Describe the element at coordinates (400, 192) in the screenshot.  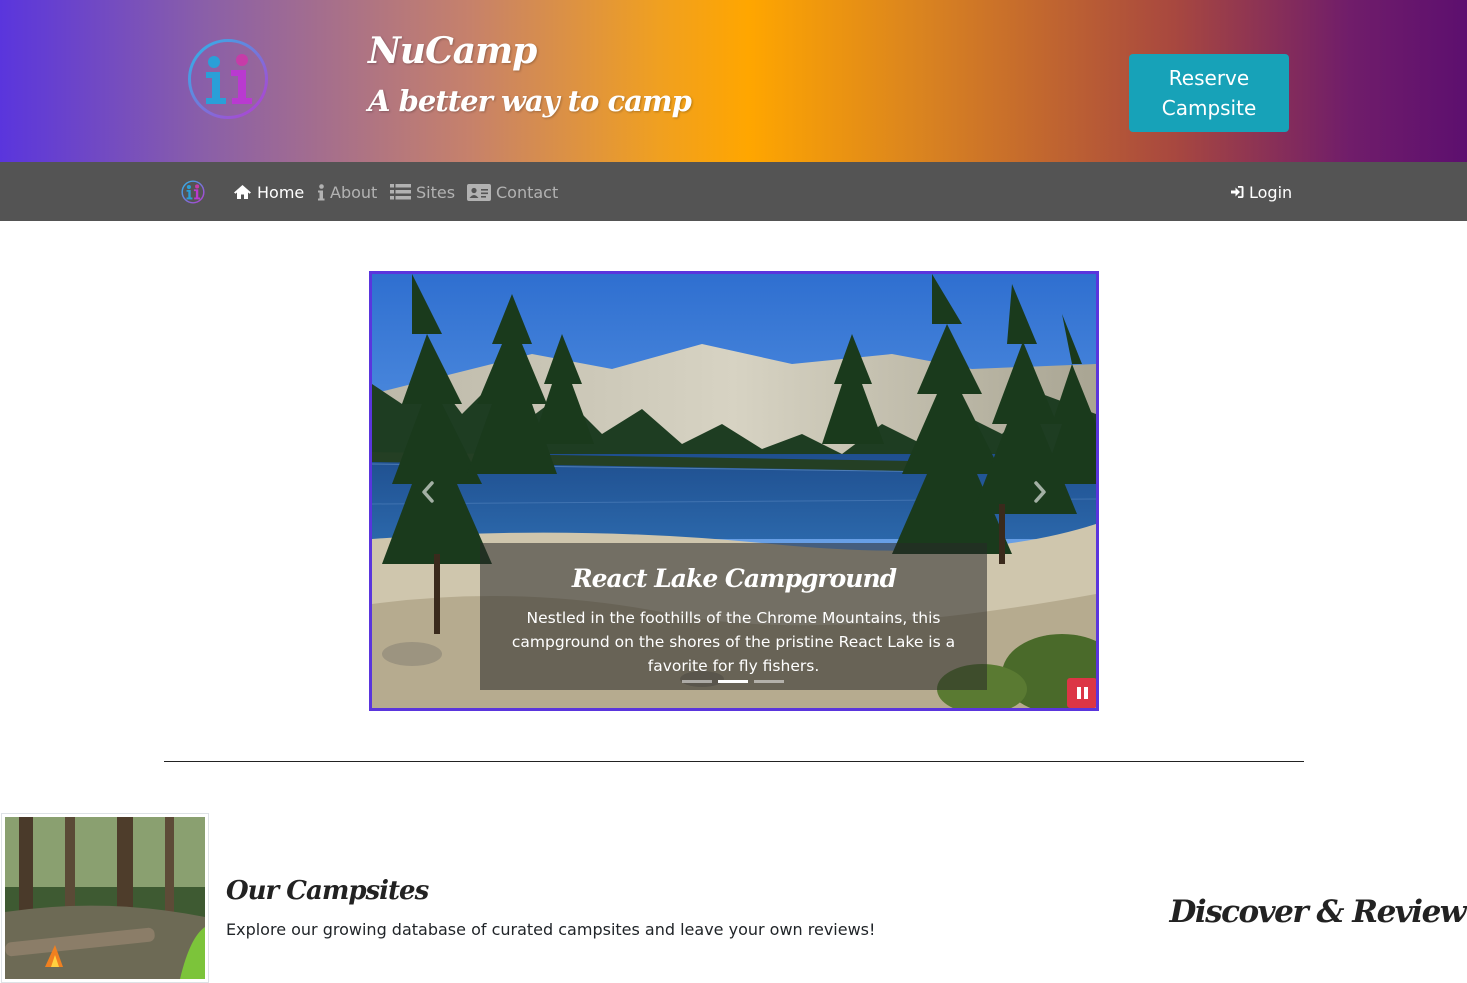
I see `list-icon` at that location.